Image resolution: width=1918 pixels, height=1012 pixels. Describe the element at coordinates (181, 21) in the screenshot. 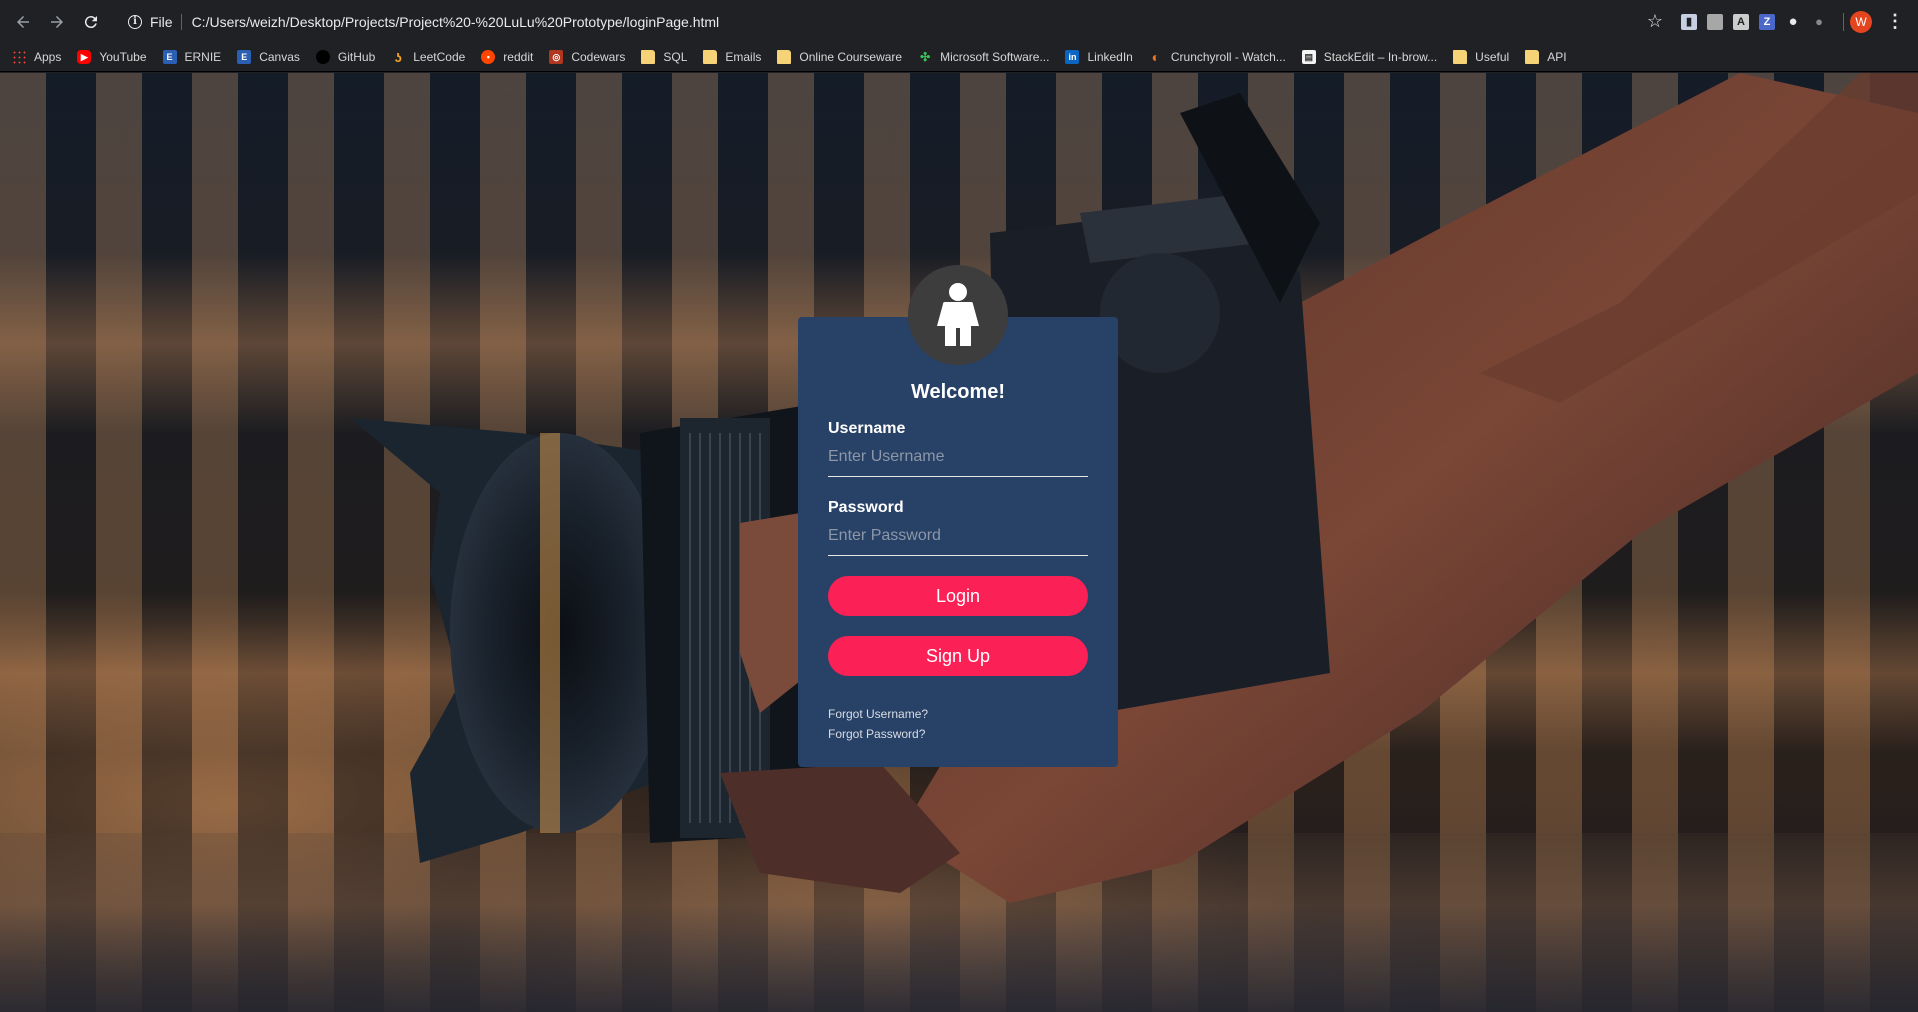

I see `omnibox-separator` at that location.